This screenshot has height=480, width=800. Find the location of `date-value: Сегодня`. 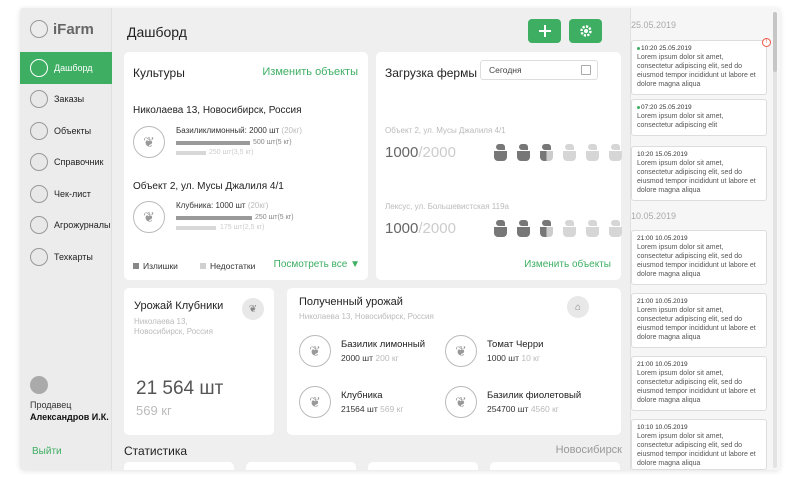

date-value: Сегодня is located at coordinates (505, 70).